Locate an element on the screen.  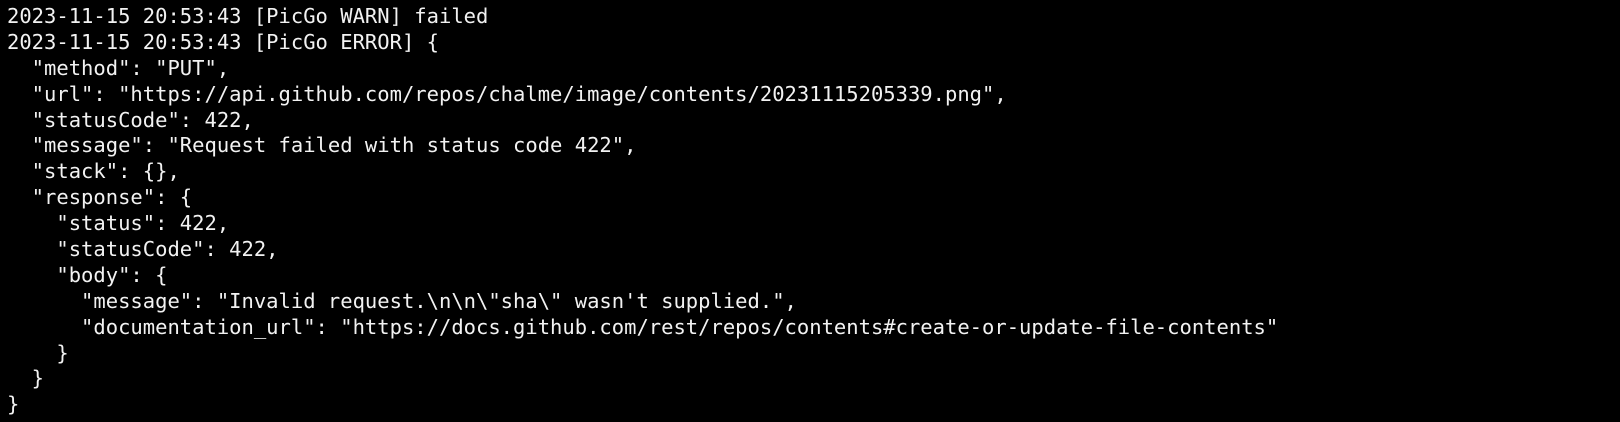
log-line-body-open: "body": { is located at coordinates (87, 274).